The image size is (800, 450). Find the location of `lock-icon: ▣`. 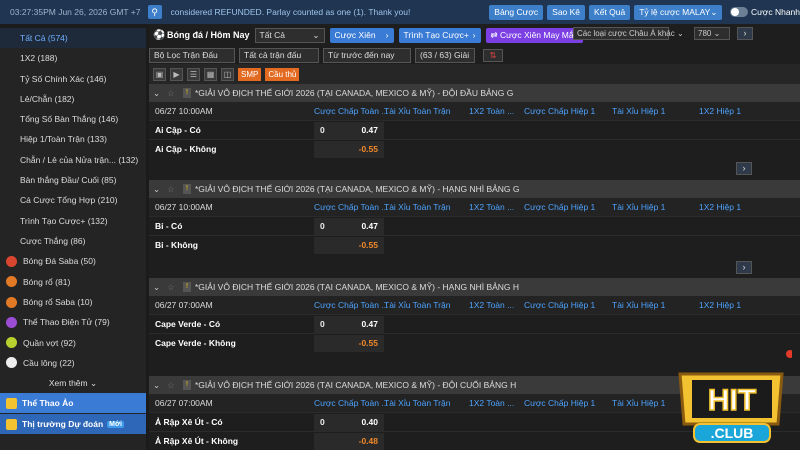

lock-icon: ▣ is located at coordinates (159, 74).